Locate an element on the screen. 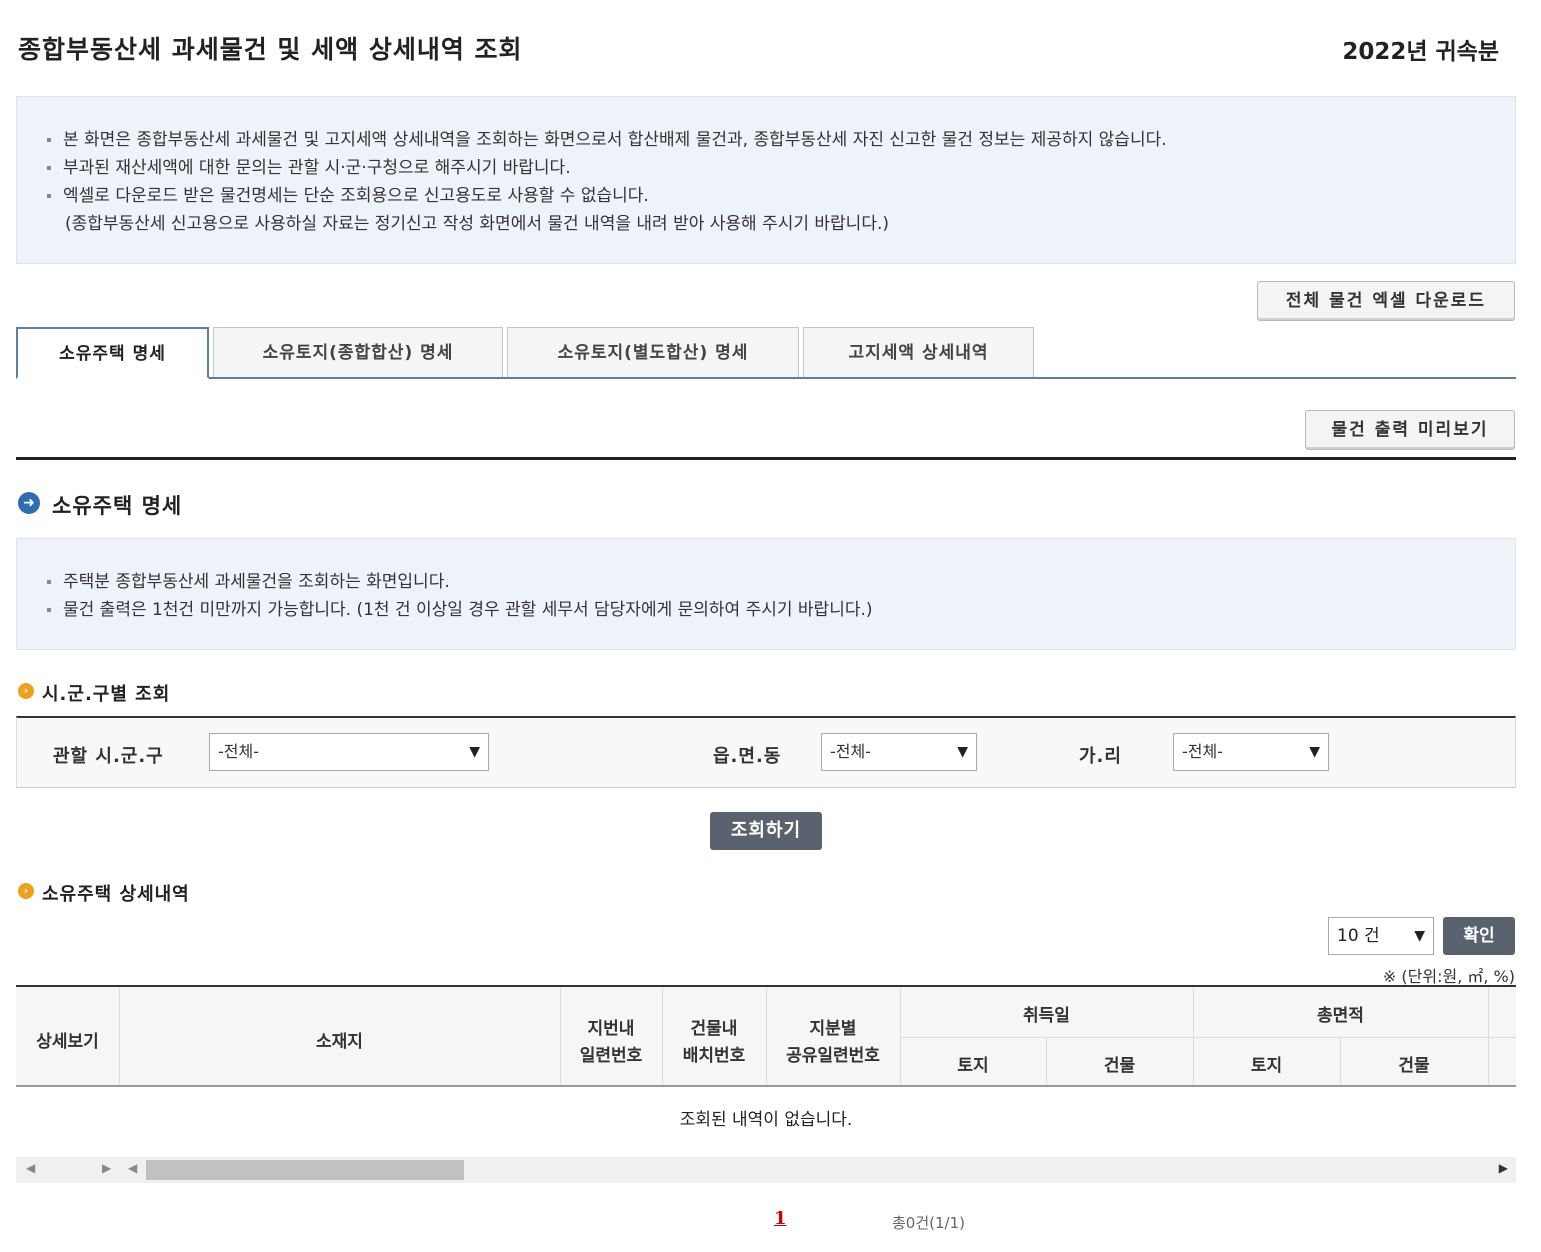 This screenshot has height=1252, width=1541. page-title: 종합부동산세 과세물건 및 세액 상세내역 조회 is located at coordinates (270, 49).